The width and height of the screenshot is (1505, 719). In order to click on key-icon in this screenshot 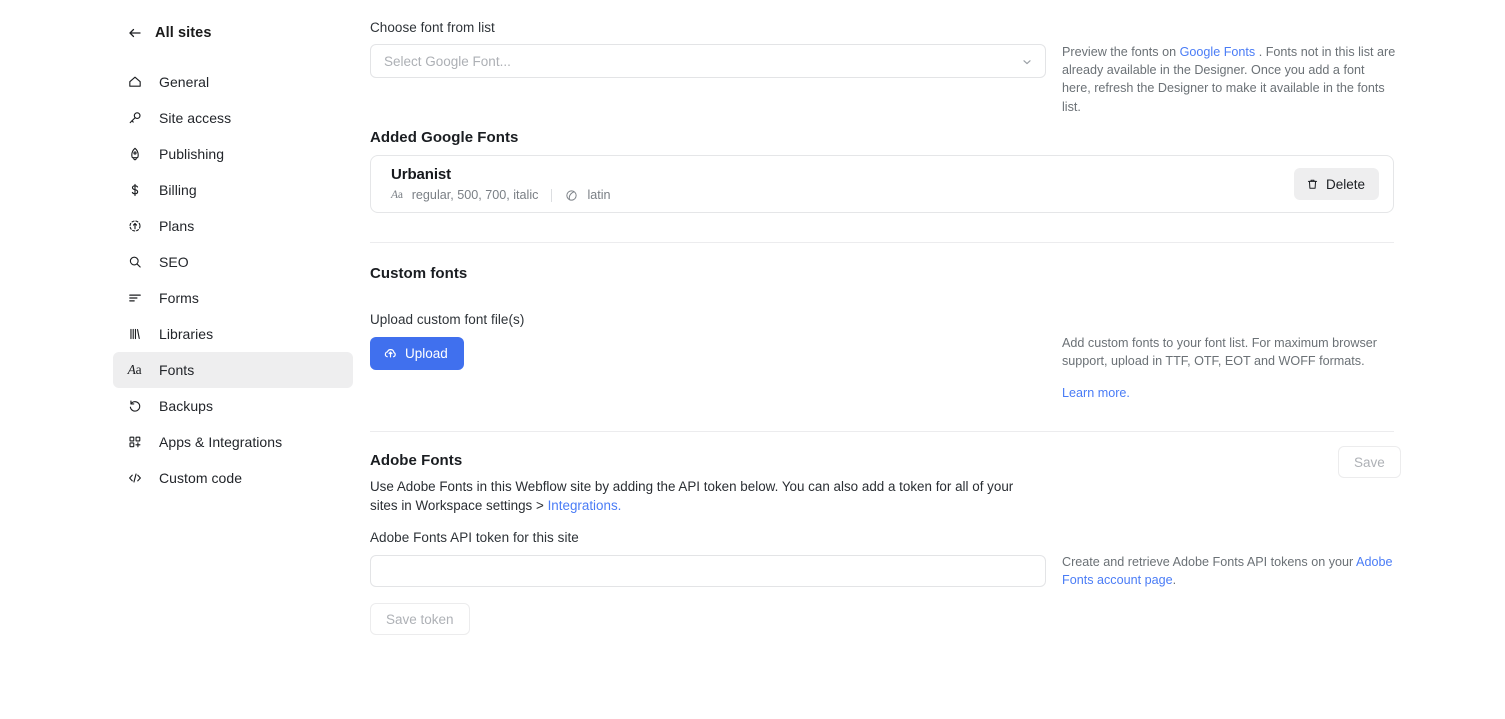, I will do `click(134, 118)`.